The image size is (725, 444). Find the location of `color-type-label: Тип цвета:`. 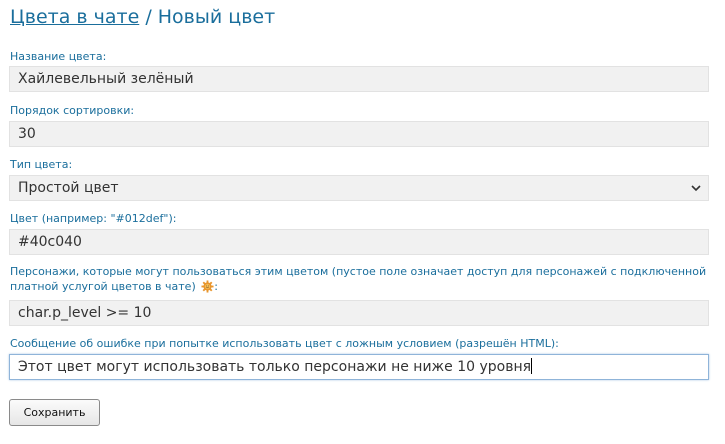

color-type-label: Тип цвета: is located at coordinates (41, 164).